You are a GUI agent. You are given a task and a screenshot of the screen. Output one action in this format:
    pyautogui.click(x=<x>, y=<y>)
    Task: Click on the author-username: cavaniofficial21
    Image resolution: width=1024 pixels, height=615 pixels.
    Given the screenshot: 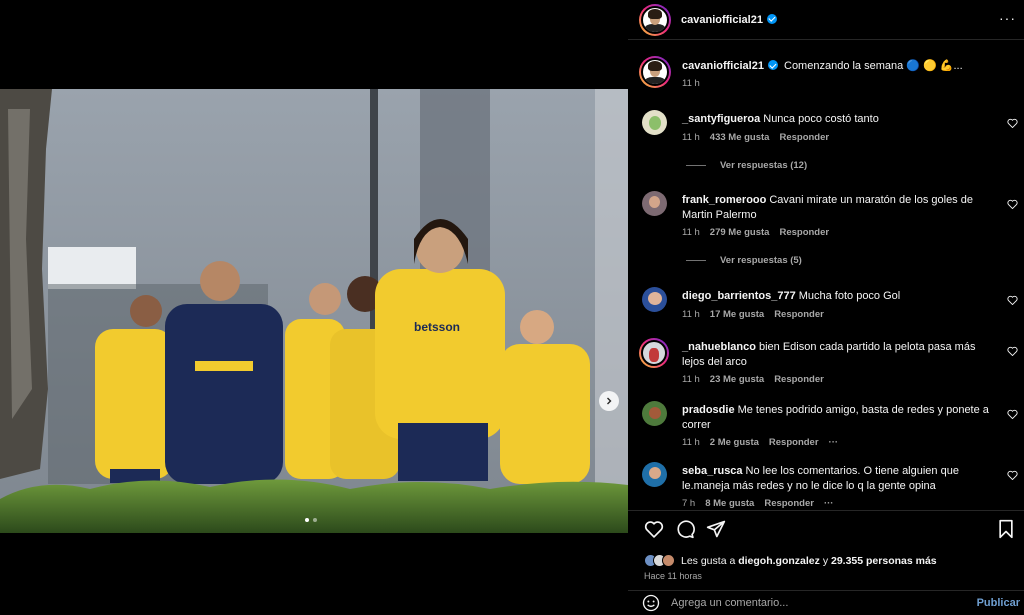 What is the action you would take?
    pyautogui.click(x=729, y=19)
    